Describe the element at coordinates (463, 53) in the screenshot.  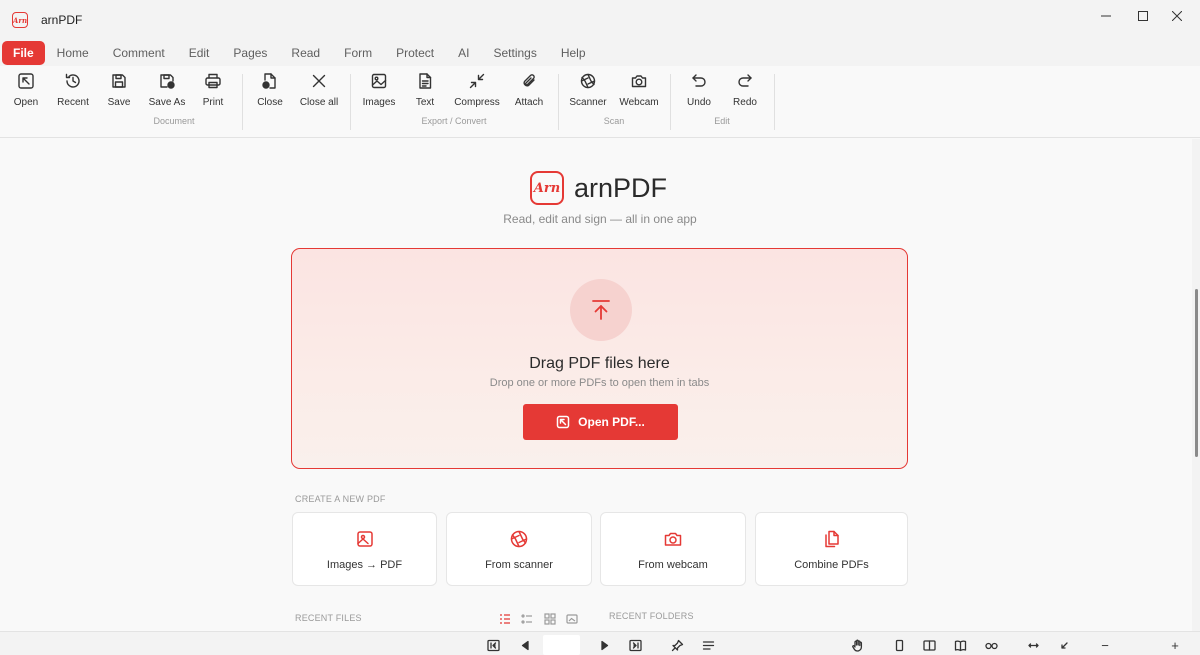
I see `menu-ai: AI` at that location.